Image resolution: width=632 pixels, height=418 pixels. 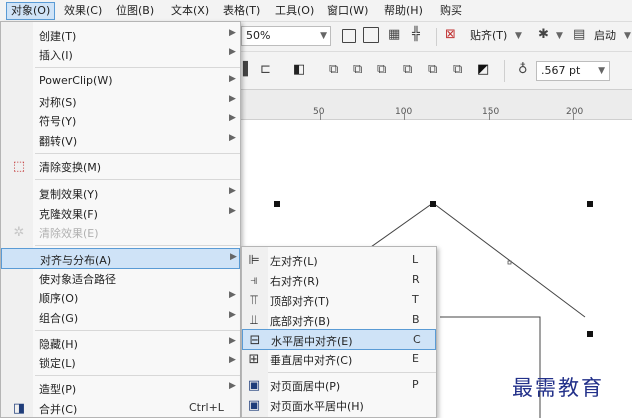 I want to click on submenu-item-align-vcenter: ⊞ 垂直居中对齐(C) E, so click(x=339, y=359).